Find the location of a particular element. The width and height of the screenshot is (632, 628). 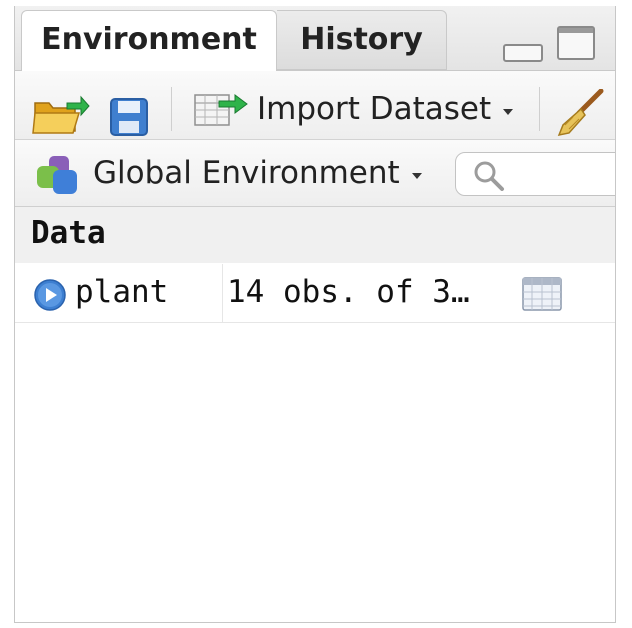

open-folder-icon is located at coordinates (61, 115).